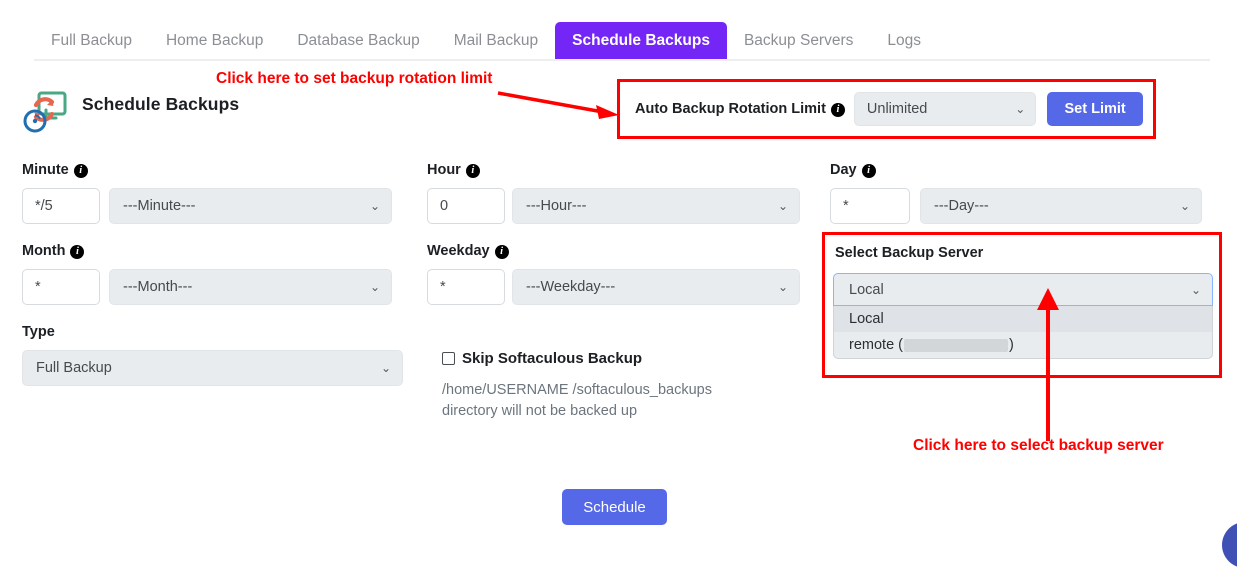 Image resolution: width=1237 pixels, height=568 pixels. What do you see at coordinates (956, 345) in the screenshot?
I see `redacted-hostname` at bounding box center [956, 345].